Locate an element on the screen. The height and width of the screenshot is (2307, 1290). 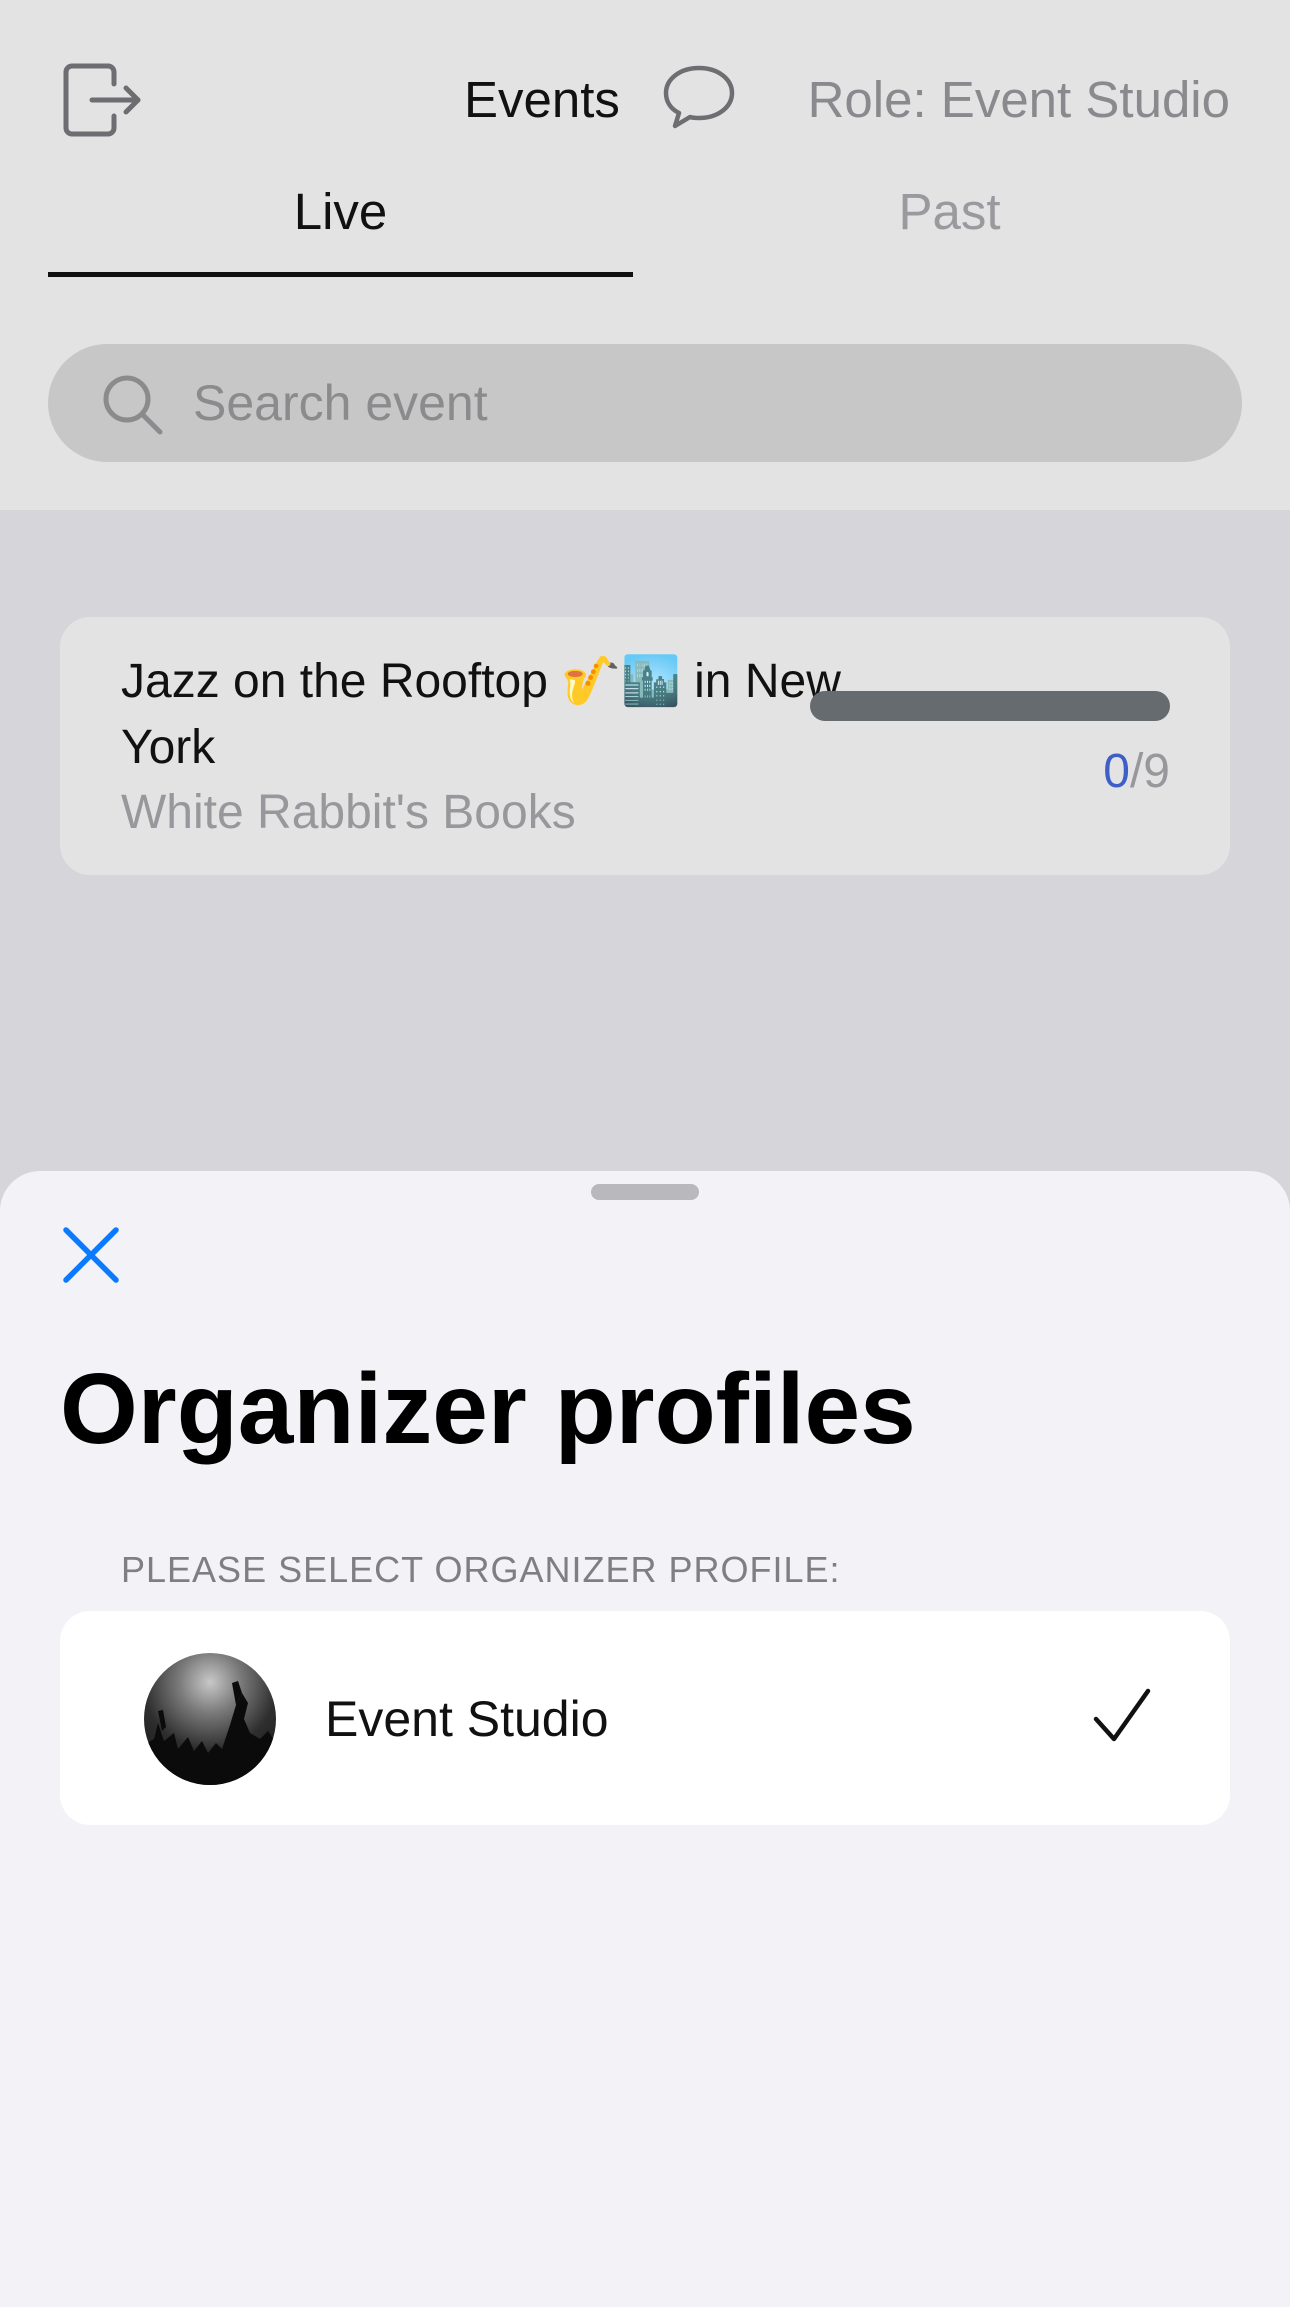
close-button is located at coordinates (91, 1255).